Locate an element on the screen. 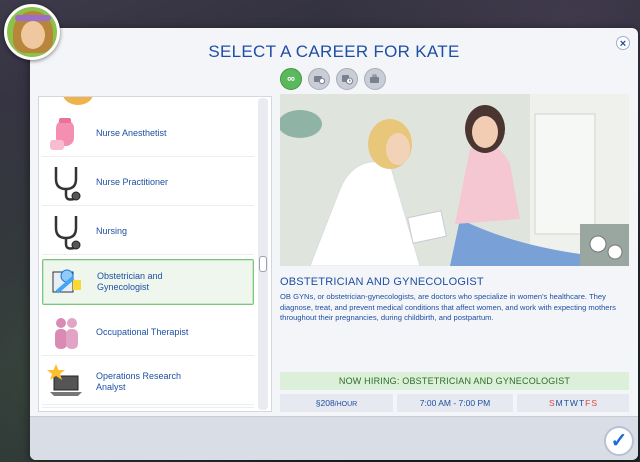 The image size is (640, 462). part-time-filter is located at coordinates (347, 79).